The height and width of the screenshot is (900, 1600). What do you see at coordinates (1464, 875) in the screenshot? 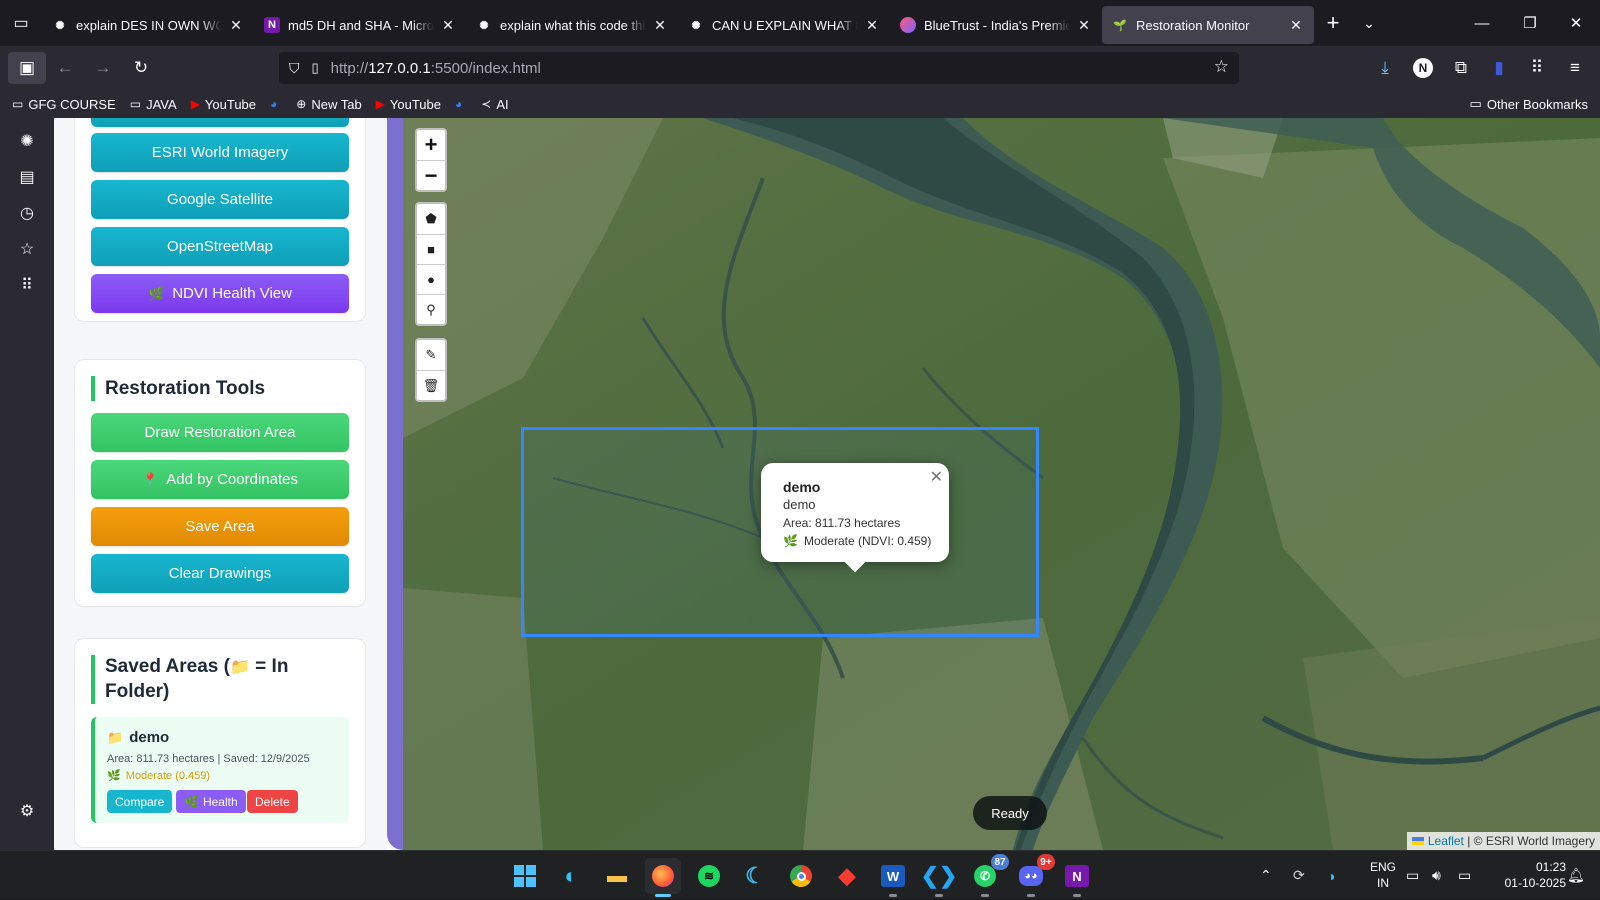
I see `battery-icon: ▭` at bounding box center [1464, 875].